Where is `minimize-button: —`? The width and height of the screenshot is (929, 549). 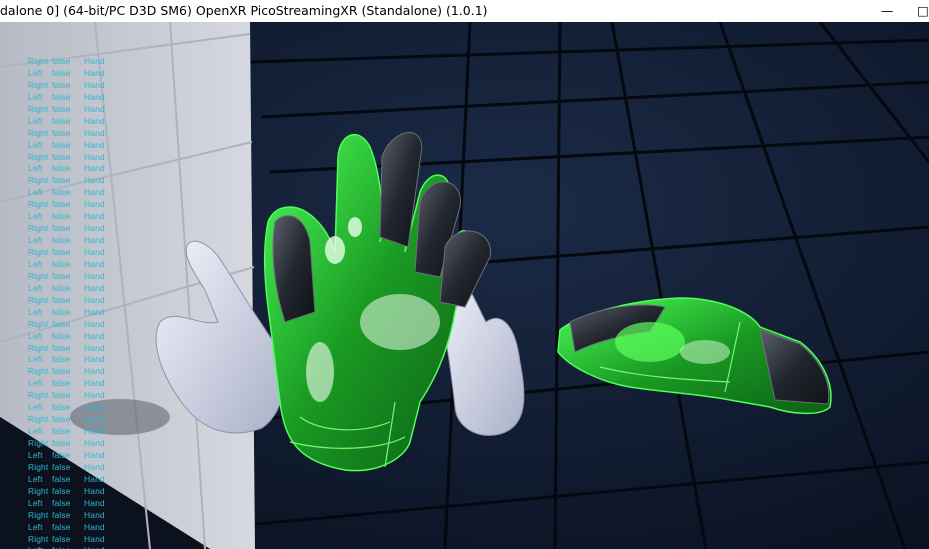
minimize-button: — is located at coordinates (887, 11).